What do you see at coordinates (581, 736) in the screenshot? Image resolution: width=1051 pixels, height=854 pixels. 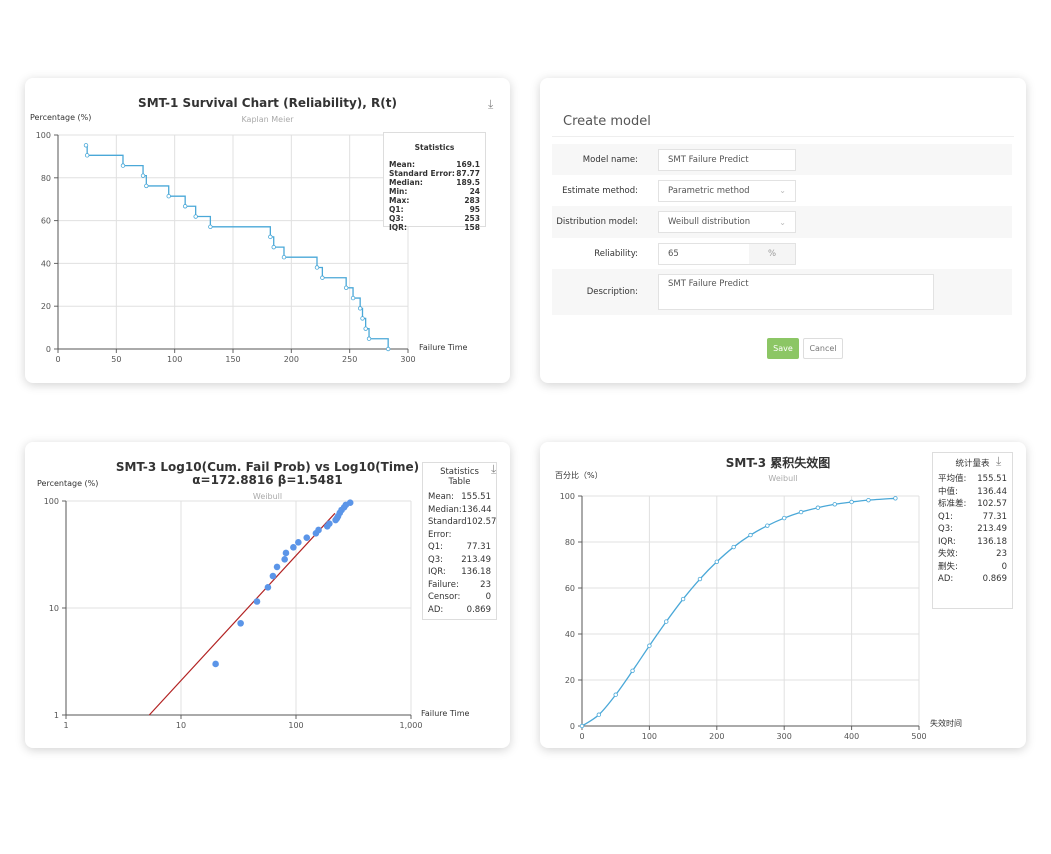 I see `x-tick-label: 0` at bounding box center [581, 736].